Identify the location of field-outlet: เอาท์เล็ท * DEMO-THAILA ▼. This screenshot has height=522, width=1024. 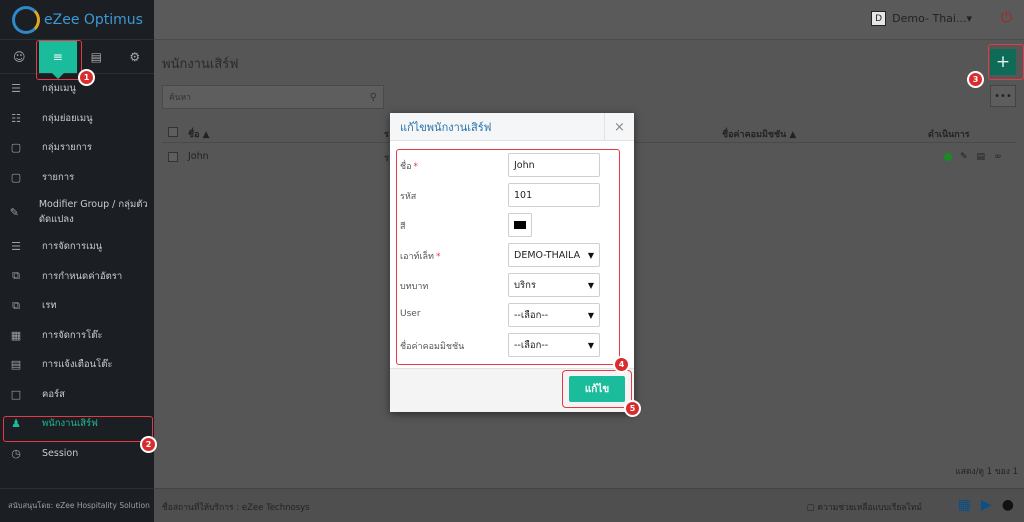
(507, 255).